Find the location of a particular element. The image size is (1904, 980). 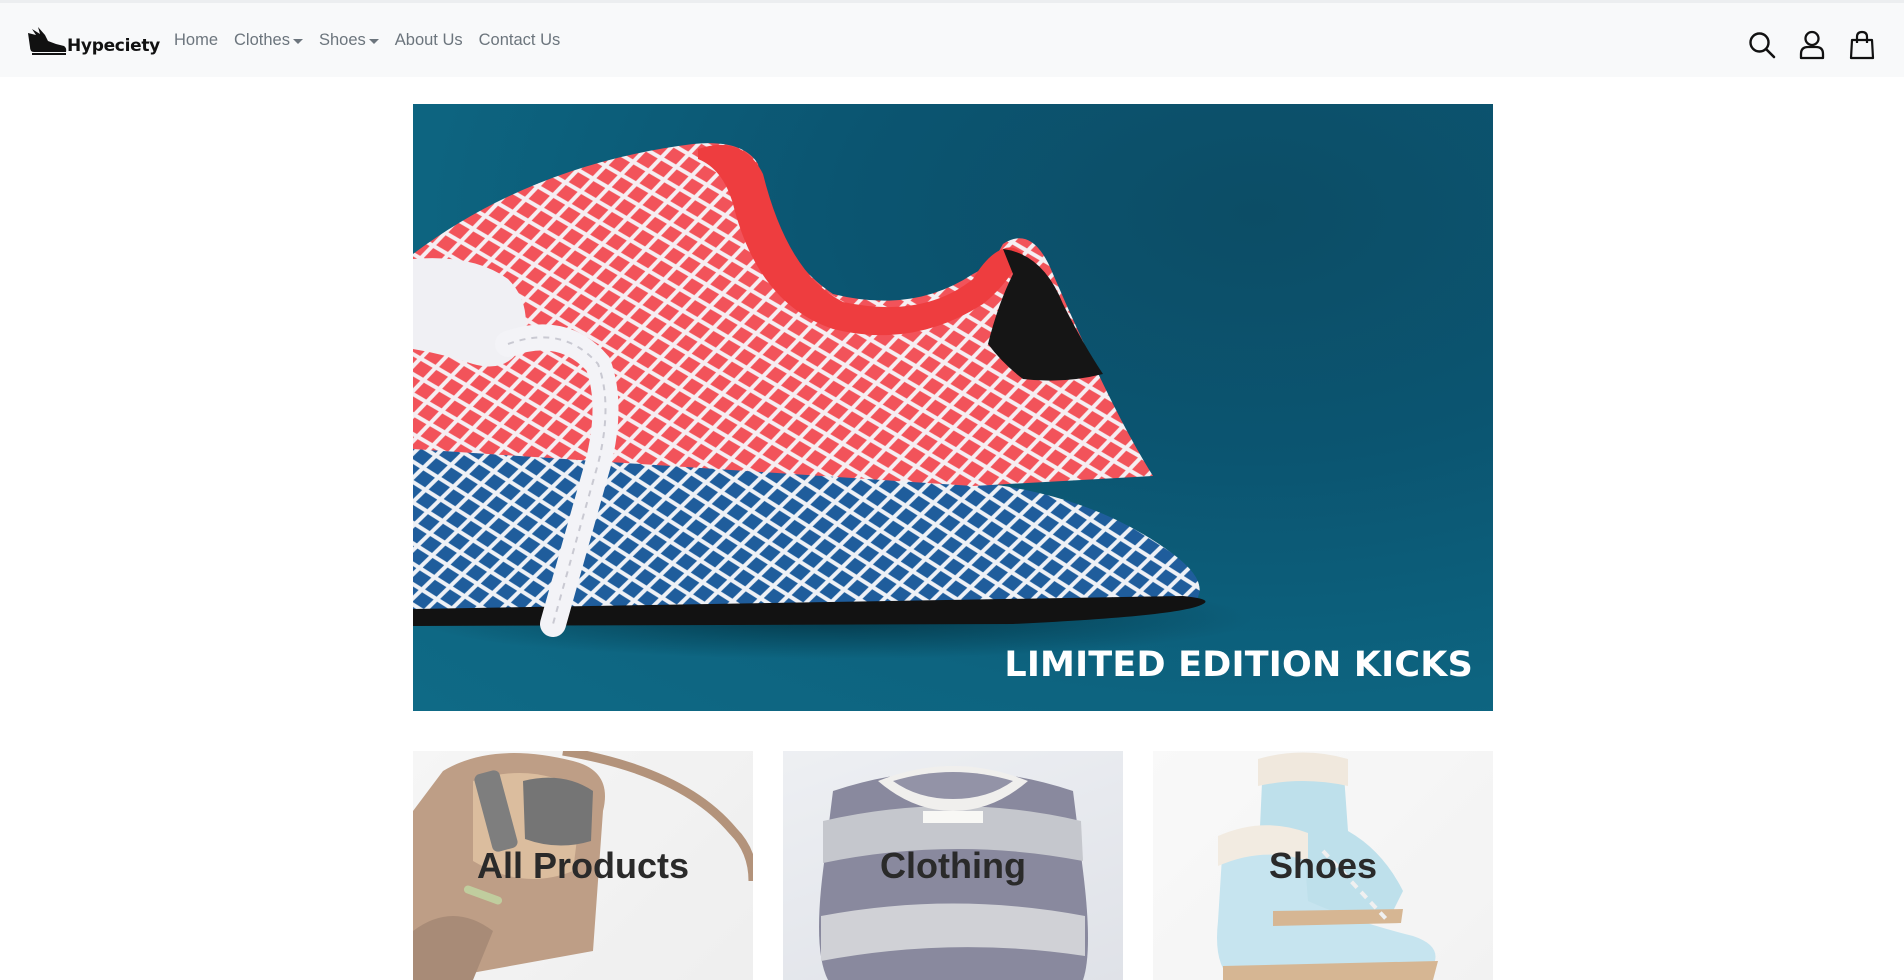

nav-item-label: Clothes is located at coordinates (262, 40).